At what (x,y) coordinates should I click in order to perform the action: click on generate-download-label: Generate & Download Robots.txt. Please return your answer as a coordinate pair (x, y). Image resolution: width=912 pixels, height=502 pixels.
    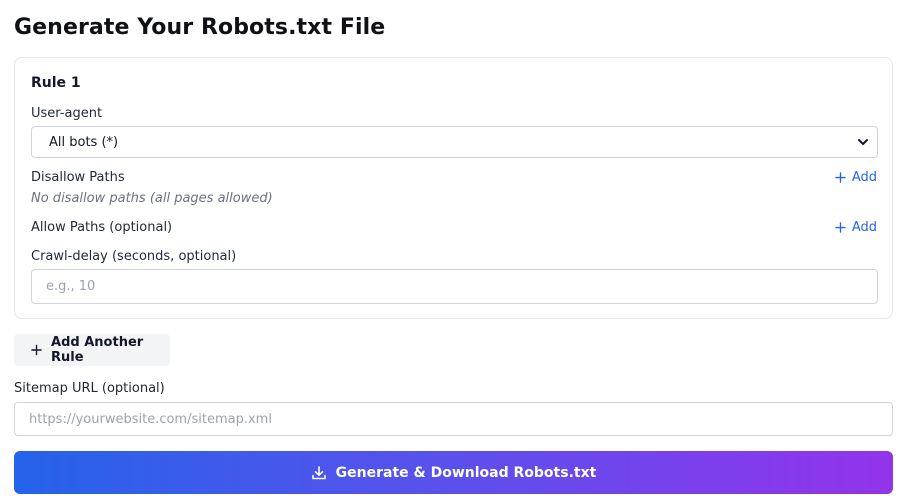
    Looking at the image, I should click on (466, 472).